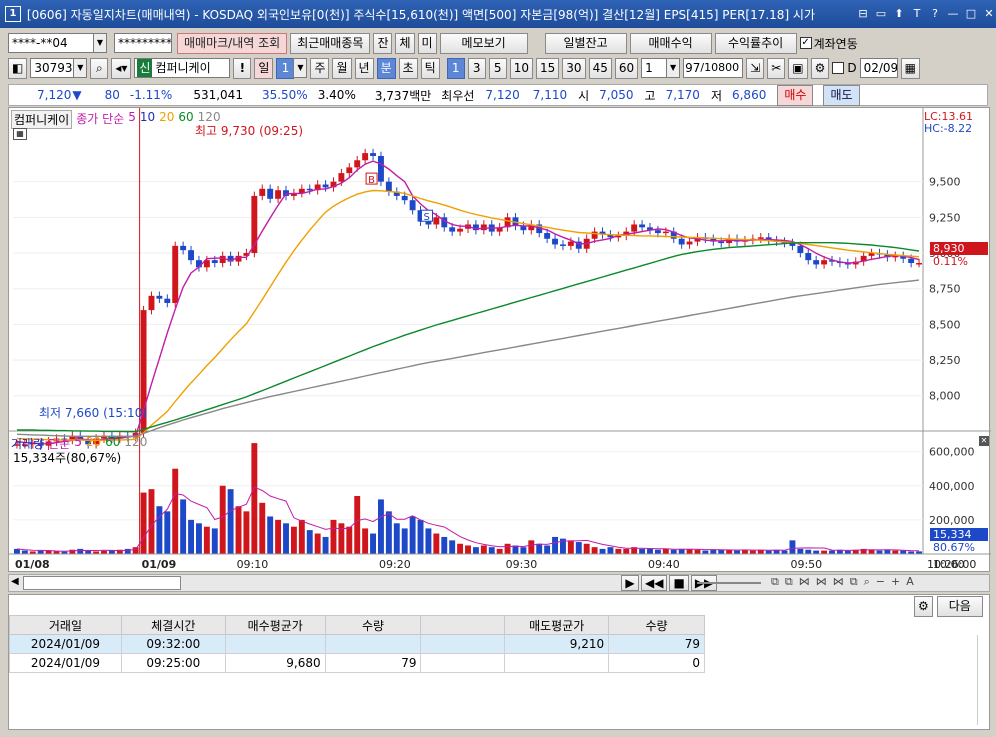  Describe the element at coordinates (953, 14) in the screenshot. I see `minimize-button: —` at that location.